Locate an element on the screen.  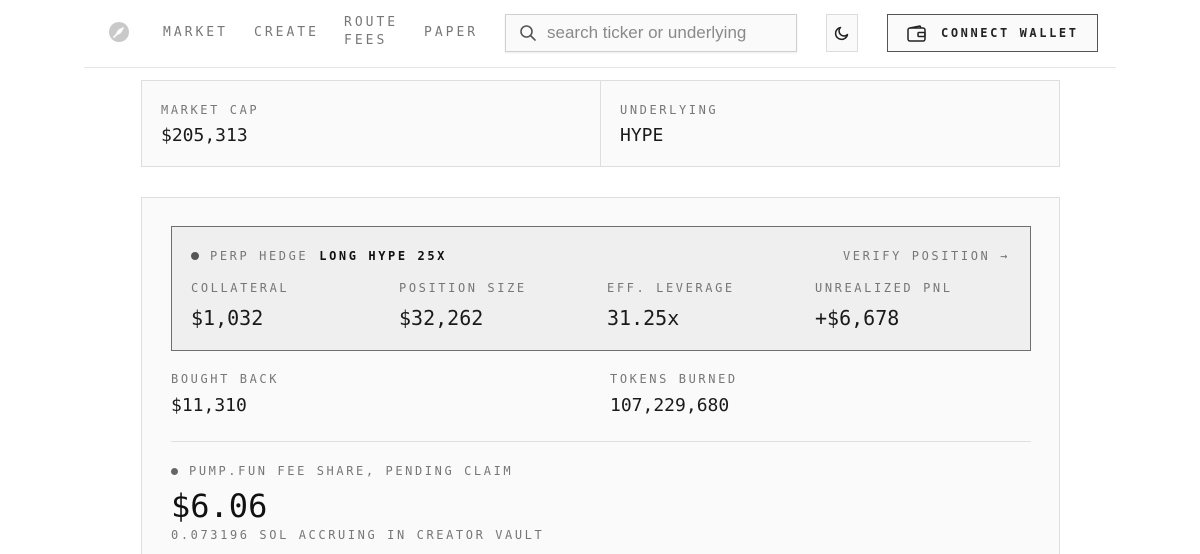
bought-back-value: $11,310 is located at coordinates (209, 405).